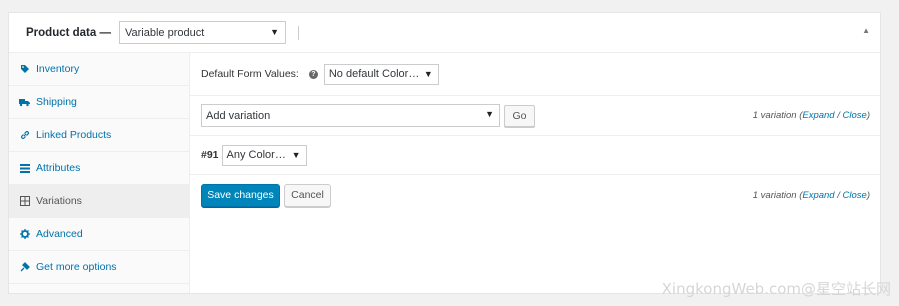 Image resolution: width=899 pixels, height=306 pixels. I want to click on tab-label: Variations, so click(59, 201).